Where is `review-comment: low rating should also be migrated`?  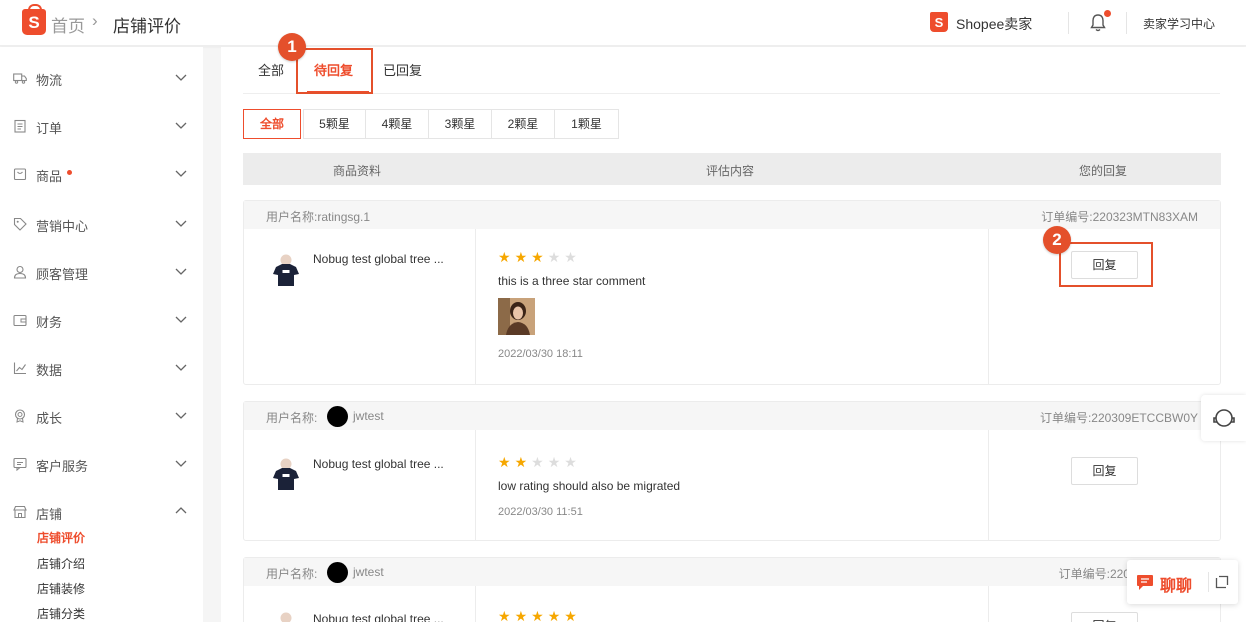
review-comment: low rating should also be migrated is located at coordinates (589, 486).